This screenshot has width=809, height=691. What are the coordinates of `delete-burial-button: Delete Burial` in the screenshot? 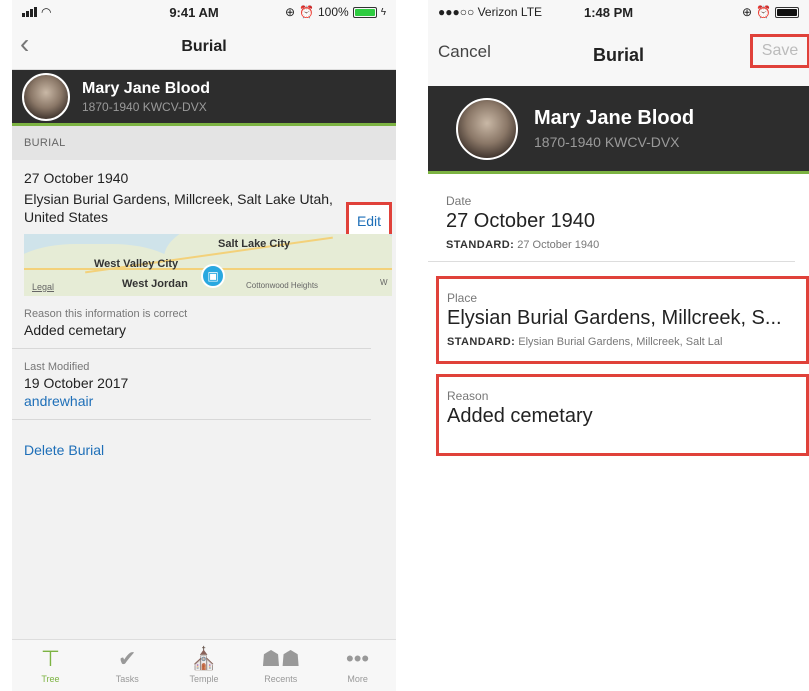 It's located at (204, 450).